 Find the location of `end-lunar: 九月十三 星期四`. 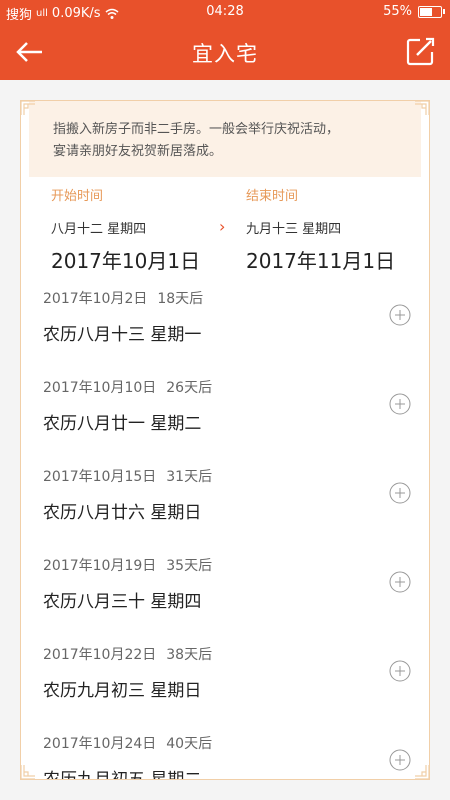

end-lunar: 九月十三 星期四 is located at coordinates (294, 229).